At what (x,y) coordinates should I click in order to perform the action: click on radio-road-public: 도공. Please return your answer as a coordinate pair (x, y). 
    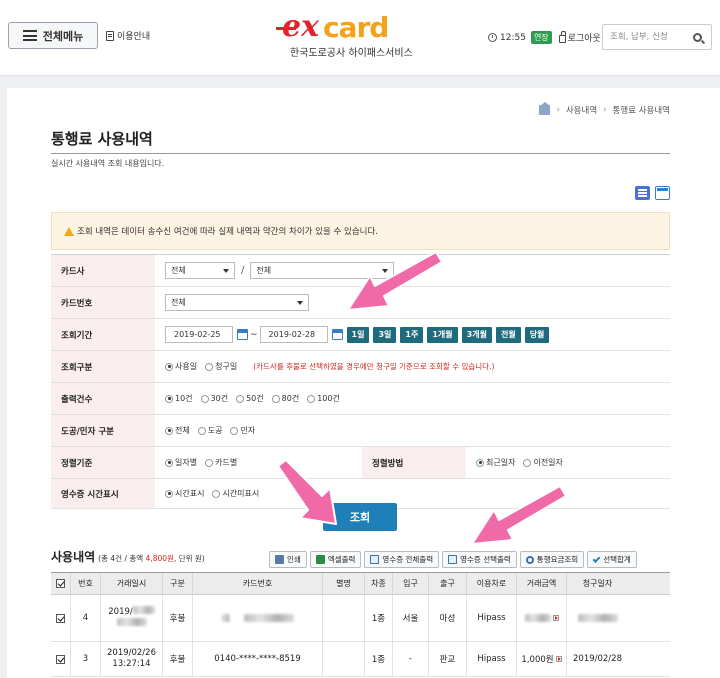
    Looking at the image, I should click on (209, 430).